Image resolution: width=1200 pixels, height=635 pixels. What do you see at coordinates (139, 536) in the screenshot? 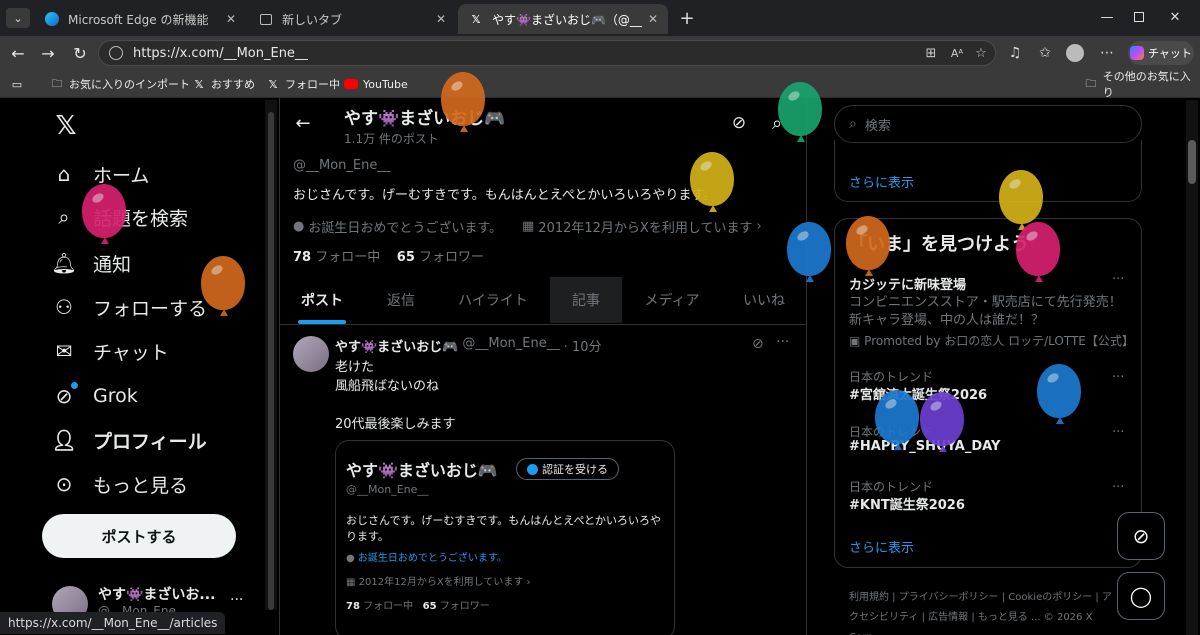
I see `post-button: ポストする` at bounding box center [139, 536].